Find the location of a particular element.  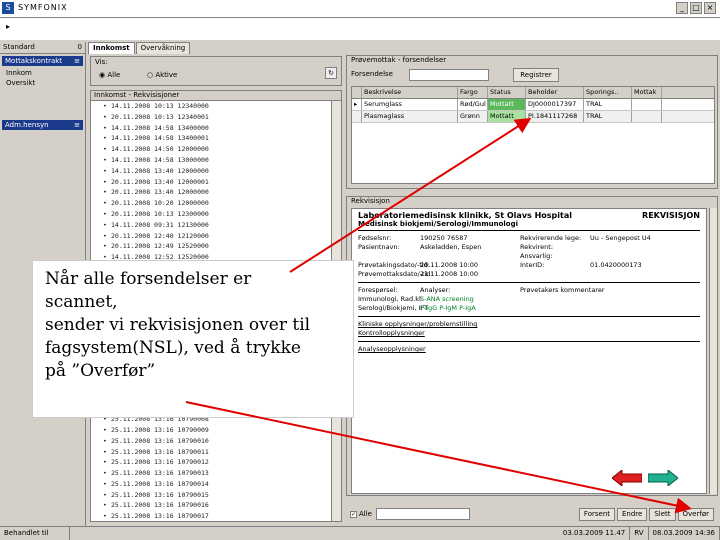

group-menu-icon: ≡ is located at coordinates (77, 61).